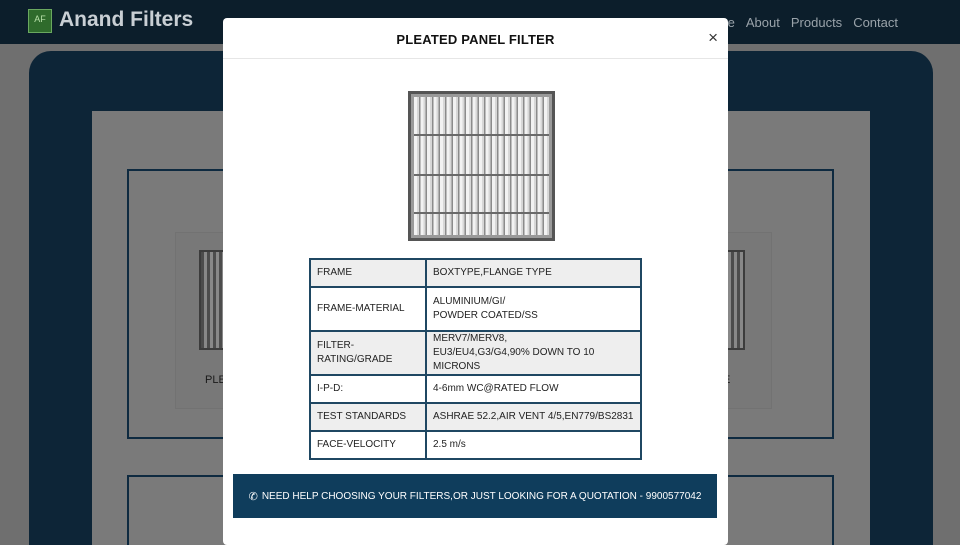 The image size is (960, 545). What do you see at coordinates (469, 301) in the screenshot?
I see `spec-value-line: ALUMINIUM/GI/` at bounding box center [469, 301].